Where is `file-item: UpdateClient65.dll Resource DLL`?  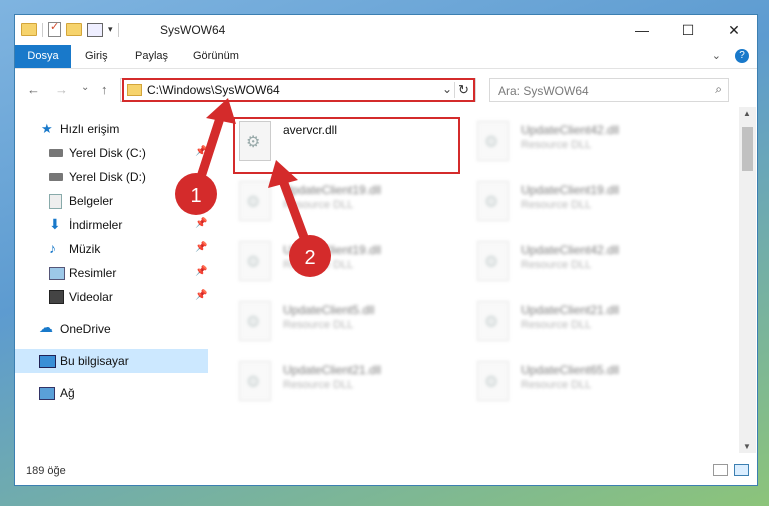
file-item: UpdateClient65.dll Resource DLL is located at coordinates (587, 386).